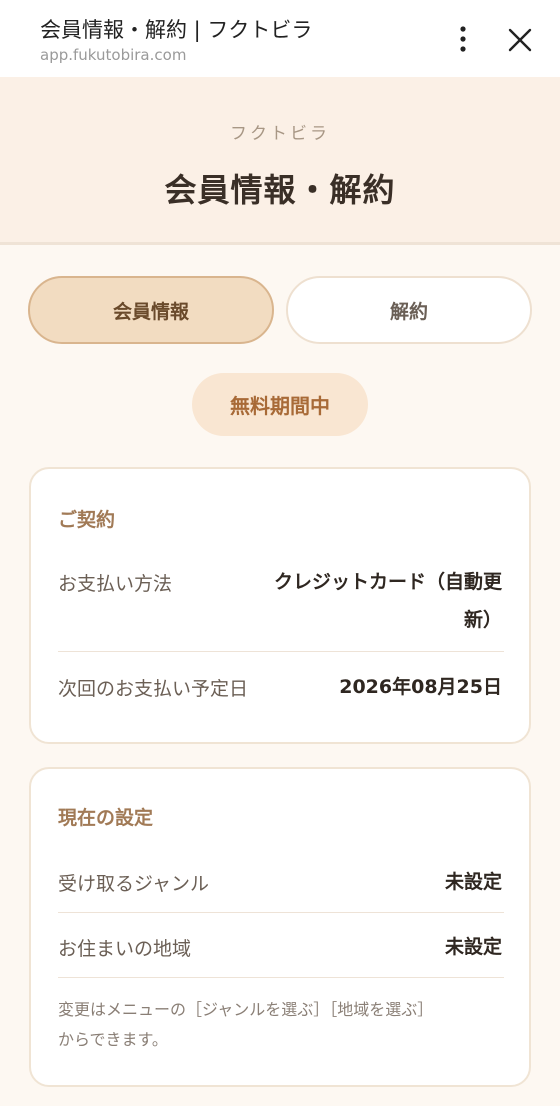  What do you see at coordinates (113, 1039) in the screenshot?
I see `settings-note-line2: からできます。` at bounding box center [113, 1039].